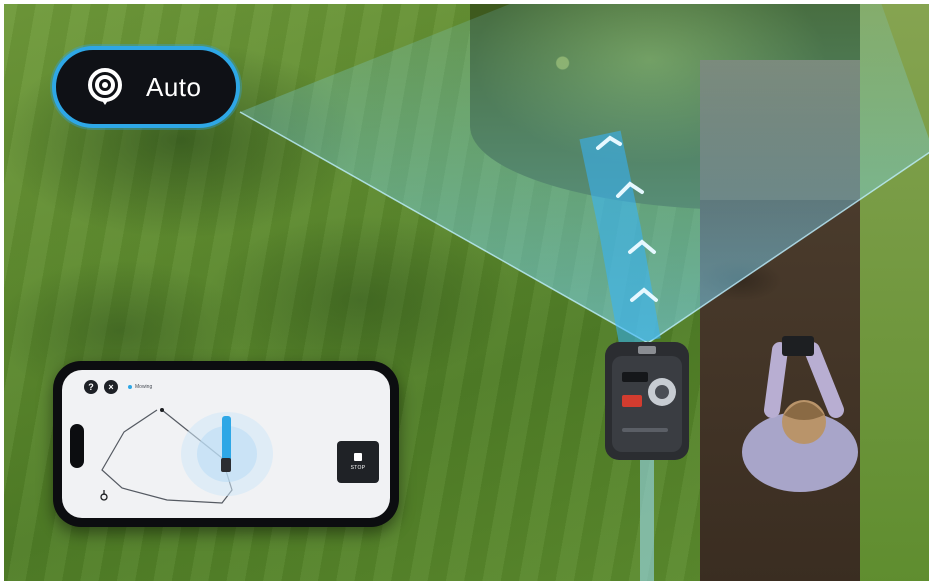  I want to click on stop-label: STOP, so click(358, 468).